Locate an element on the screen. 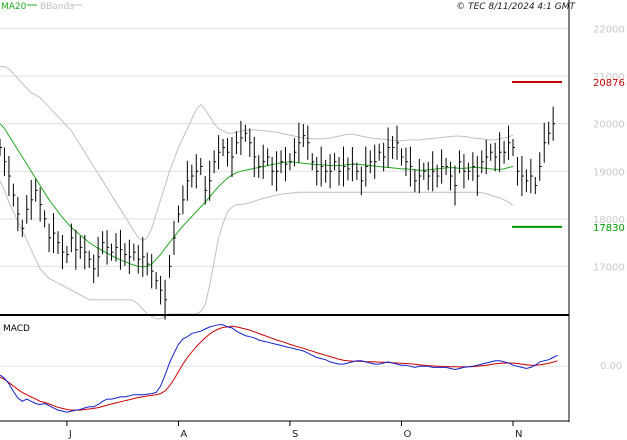 The height and width of the screenshot is (440, 627). legend: MA20 BBands is located at coordinates (41, 7).